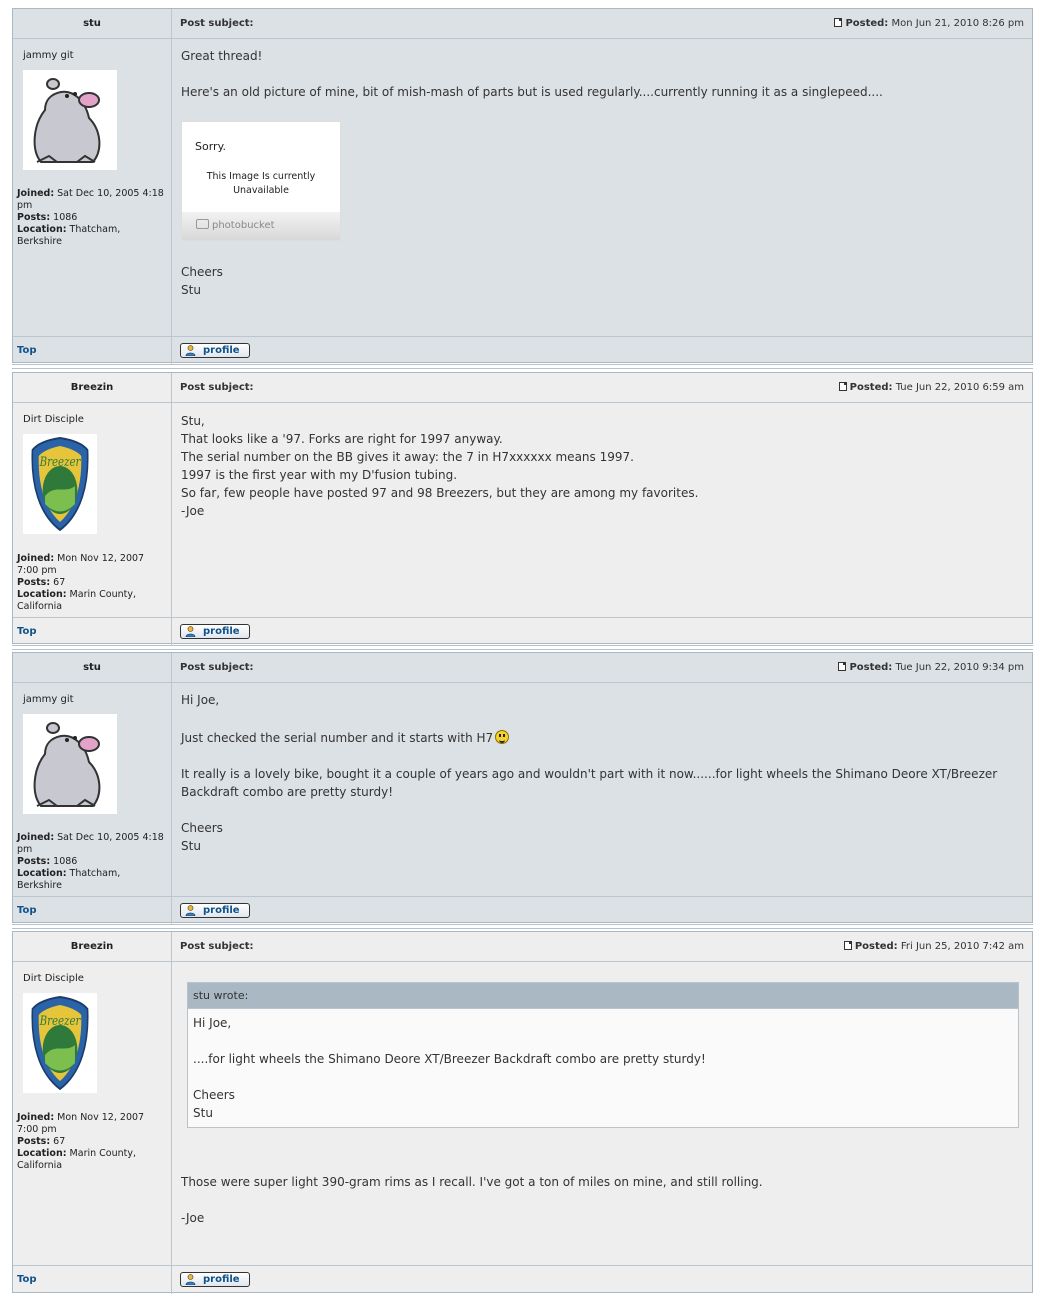 The image size is (1040, 1300). Describe the element at coordinates (193, 421) in the screenshot. I see `post-text: Stu,` at that location.